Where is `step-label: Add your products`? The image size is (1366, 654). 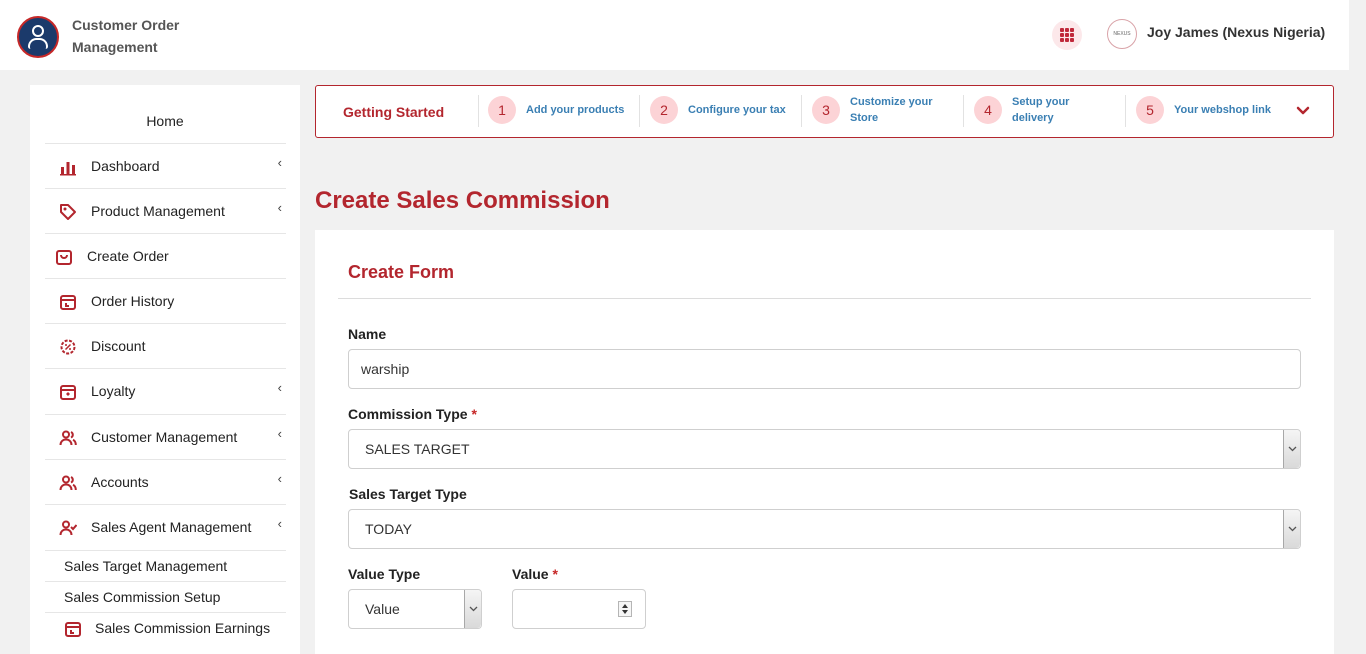
step-label: Add your products is located at coordinates (575, 110).